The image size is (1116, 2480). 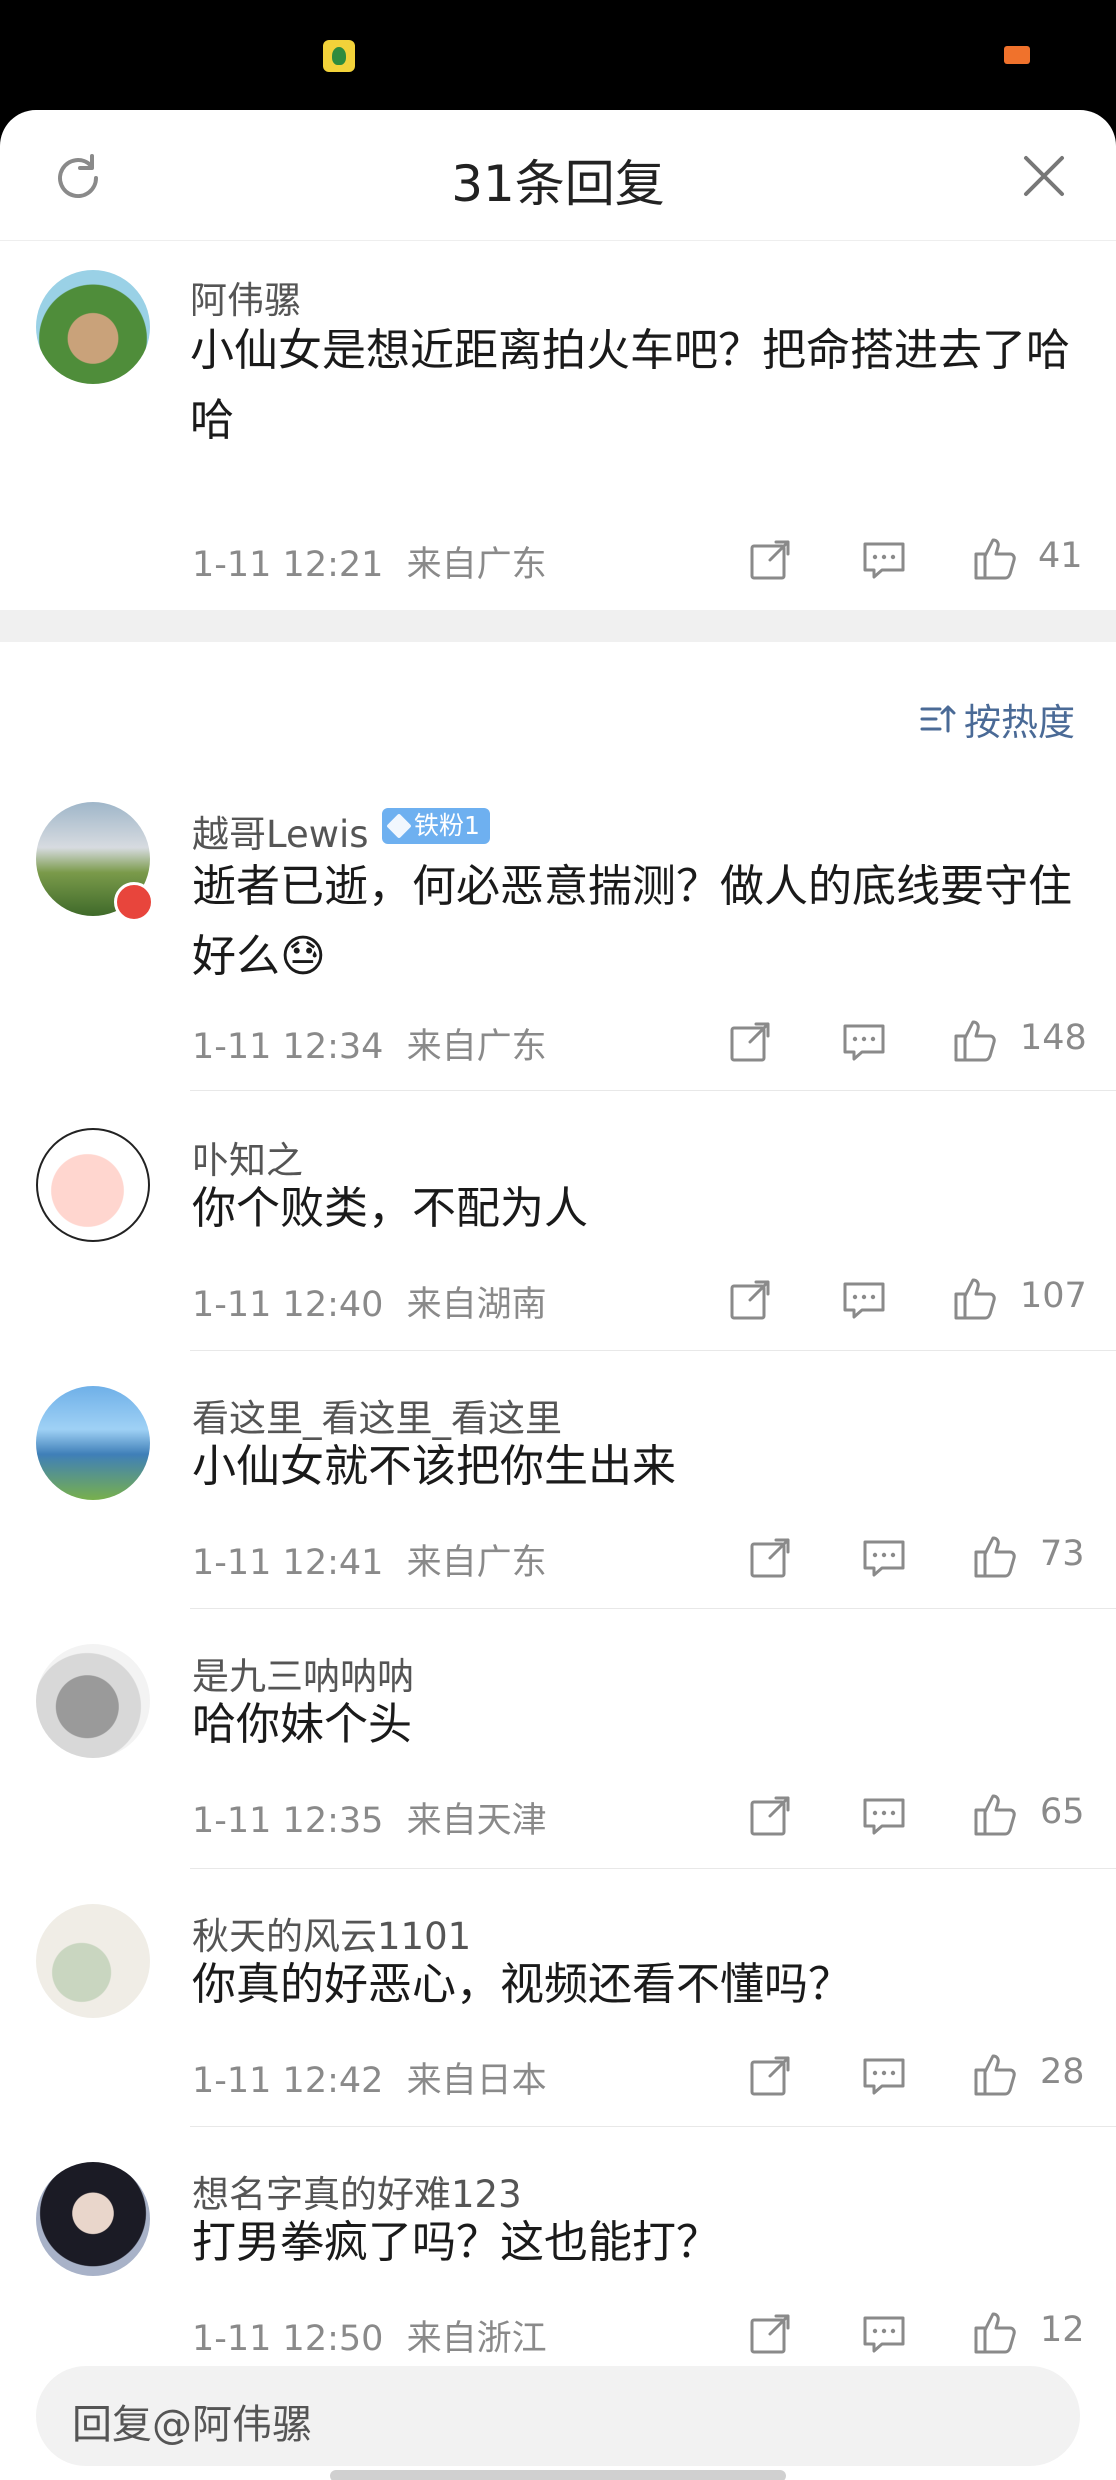 I want to click on verified-badge-icon, so click(x=134, y=902).